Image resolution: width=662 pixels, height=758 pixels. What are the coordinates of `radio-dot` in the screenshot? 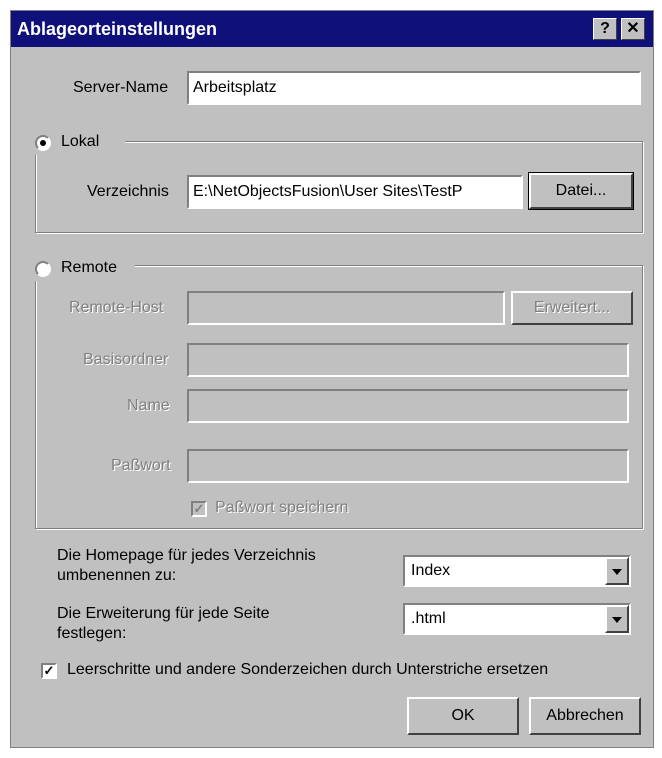 It's located at (43, 143).